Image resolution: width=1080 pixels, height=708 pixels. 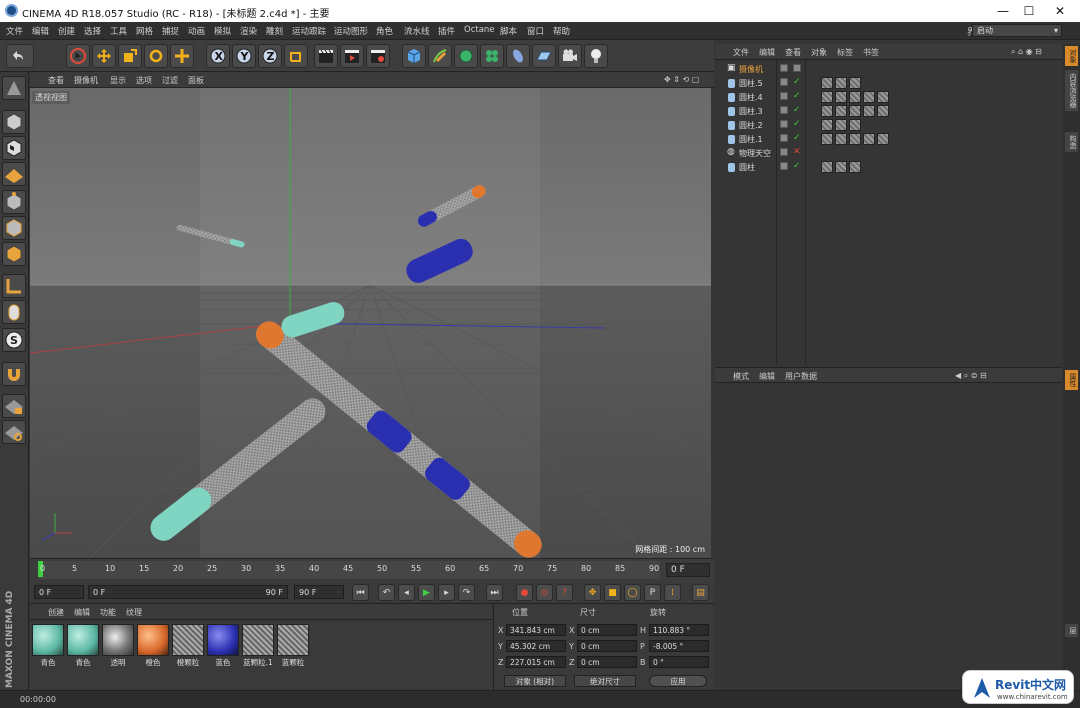 I want to click on prev-key-button: ↶, so click(x=386, y=592).